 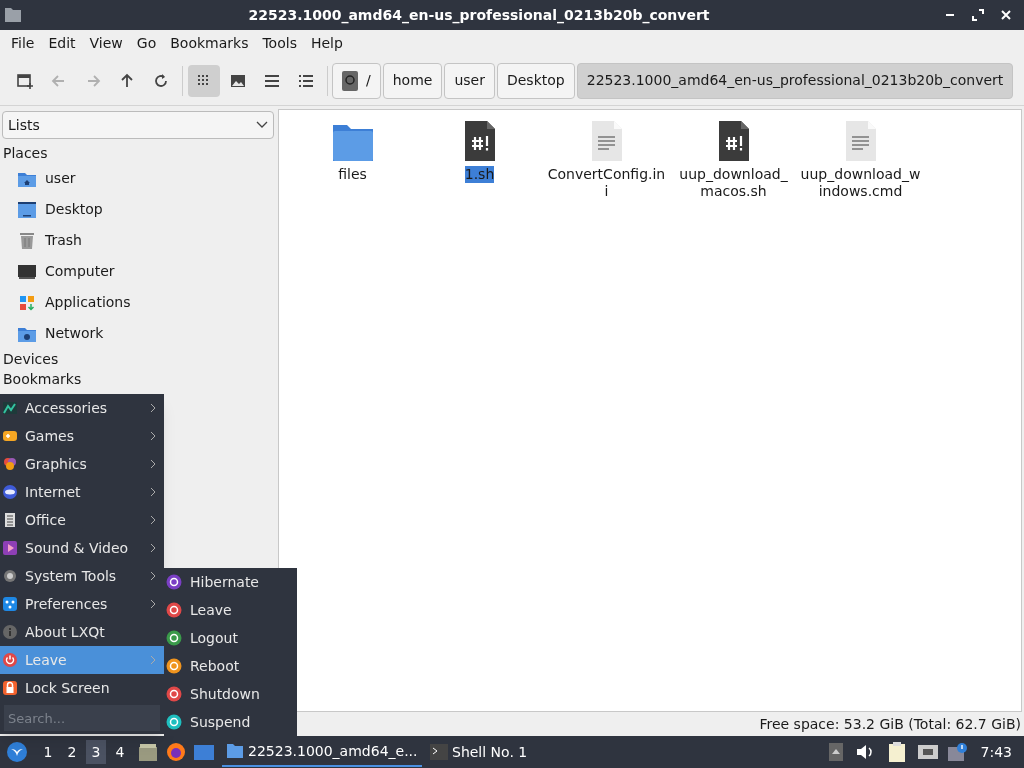 I want to click on desktop-switch-button: 1, so click(x=48, y=752).